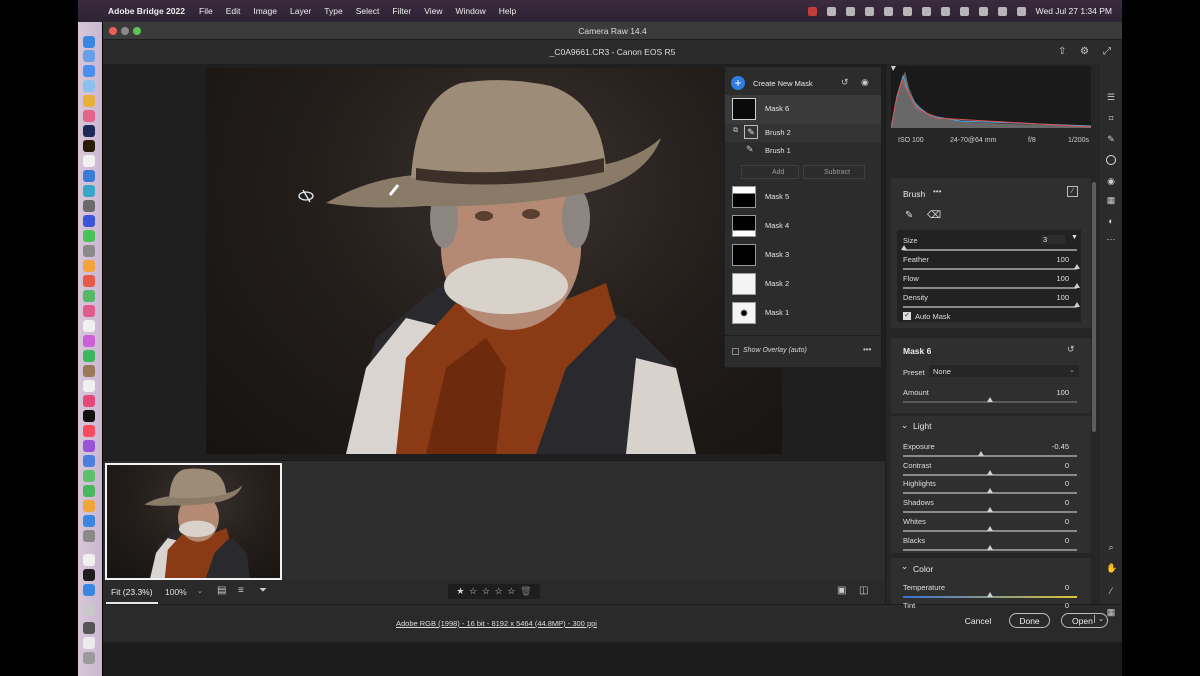 The image size is (1200, 676). Describe the element at coordinates (1084, 51) in the screenshot. I see `gear-icon: ⚙` at that location.